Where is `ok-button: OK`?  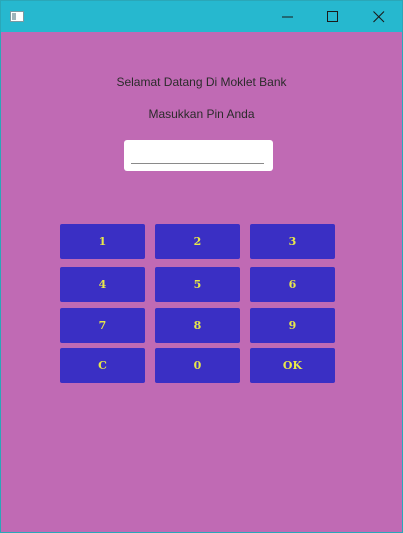
ok-button: OK is located at coordinates (292, 365).